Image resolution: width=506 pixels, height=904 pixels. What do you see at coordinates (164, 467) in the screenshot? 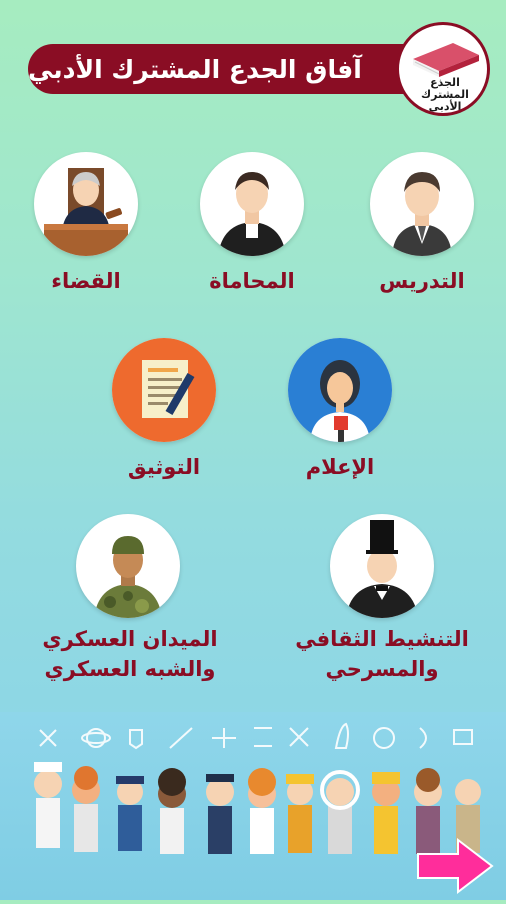
I see `career-label-documentation: التوثيق` at bounding box center [164, 467].